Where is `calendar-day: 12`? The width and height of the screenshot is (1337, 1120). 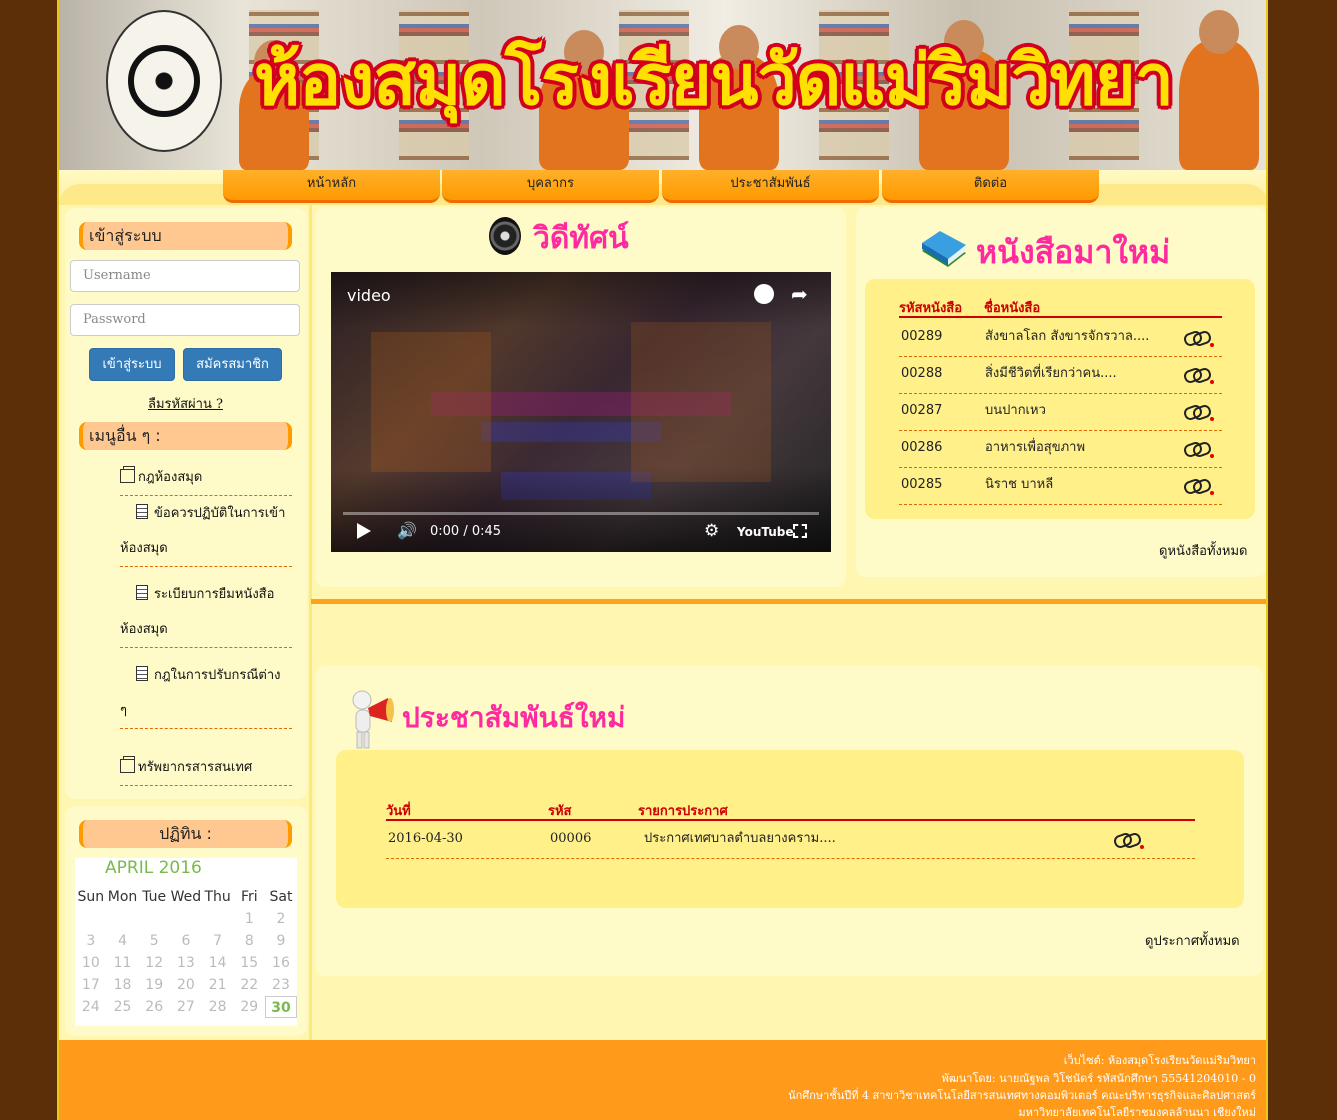
calendar-day: 12 is located at coordinates (154, 963).